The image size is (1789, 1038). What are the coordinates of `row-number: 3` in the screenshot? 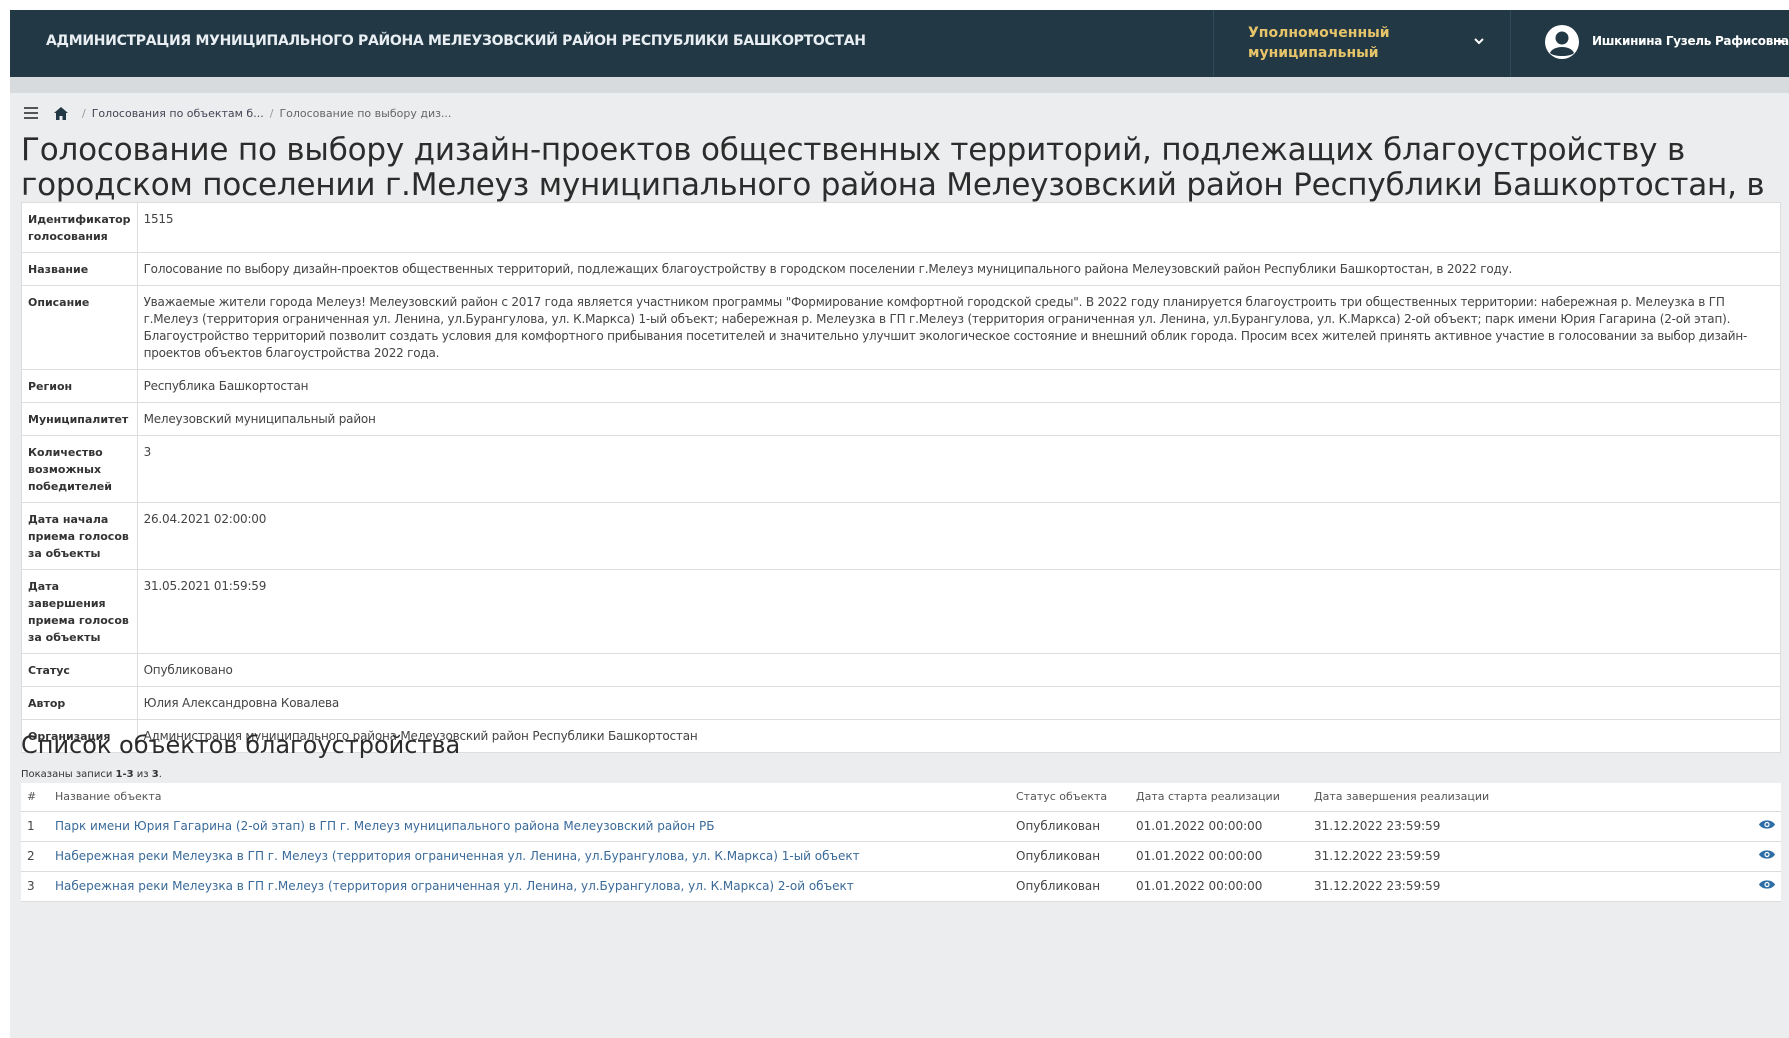 It's located at (35, 886).